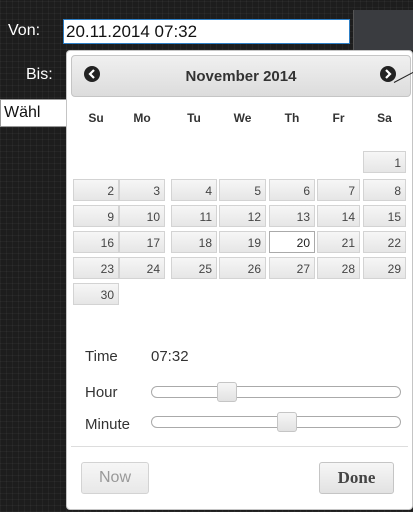  I want to click on next-month-icon, so click(388, 74).